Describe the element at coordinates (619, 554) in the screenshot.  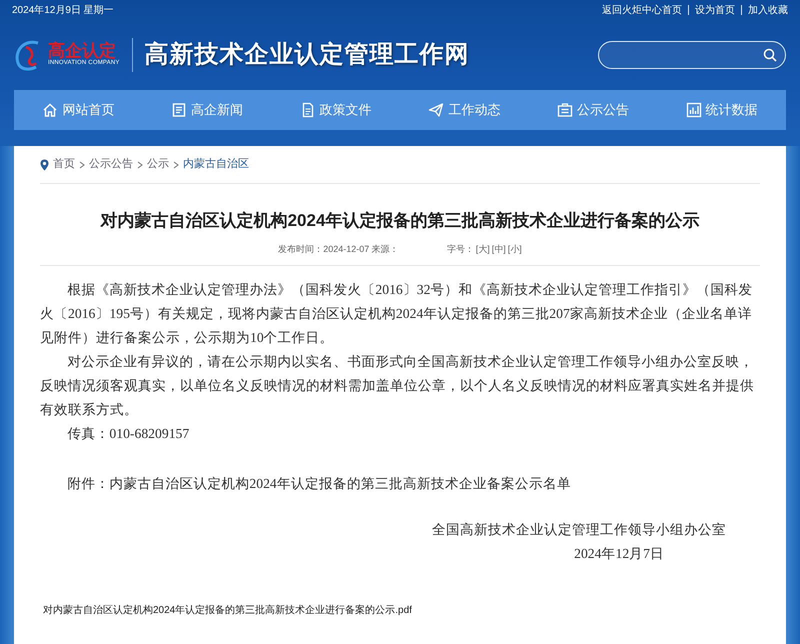
I see `signature-date: 2024年12月7日` at that location.